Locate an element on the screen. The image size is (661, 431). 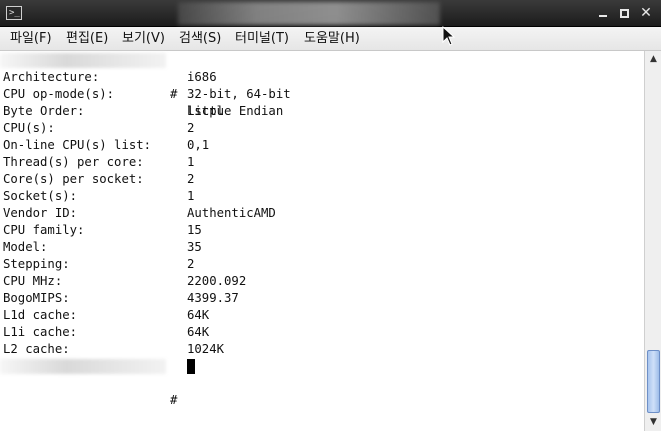
output-row: Architecture: i686 is located at coordinates (322, 77).